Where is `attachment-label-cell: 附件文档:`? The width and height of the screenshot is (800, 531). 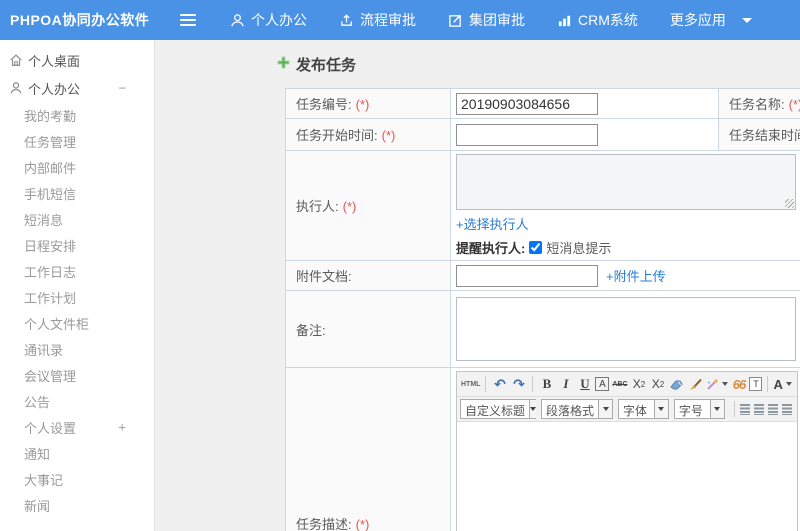
attachment-label-cell: 附件文档: is located at coordinates (368, 275).